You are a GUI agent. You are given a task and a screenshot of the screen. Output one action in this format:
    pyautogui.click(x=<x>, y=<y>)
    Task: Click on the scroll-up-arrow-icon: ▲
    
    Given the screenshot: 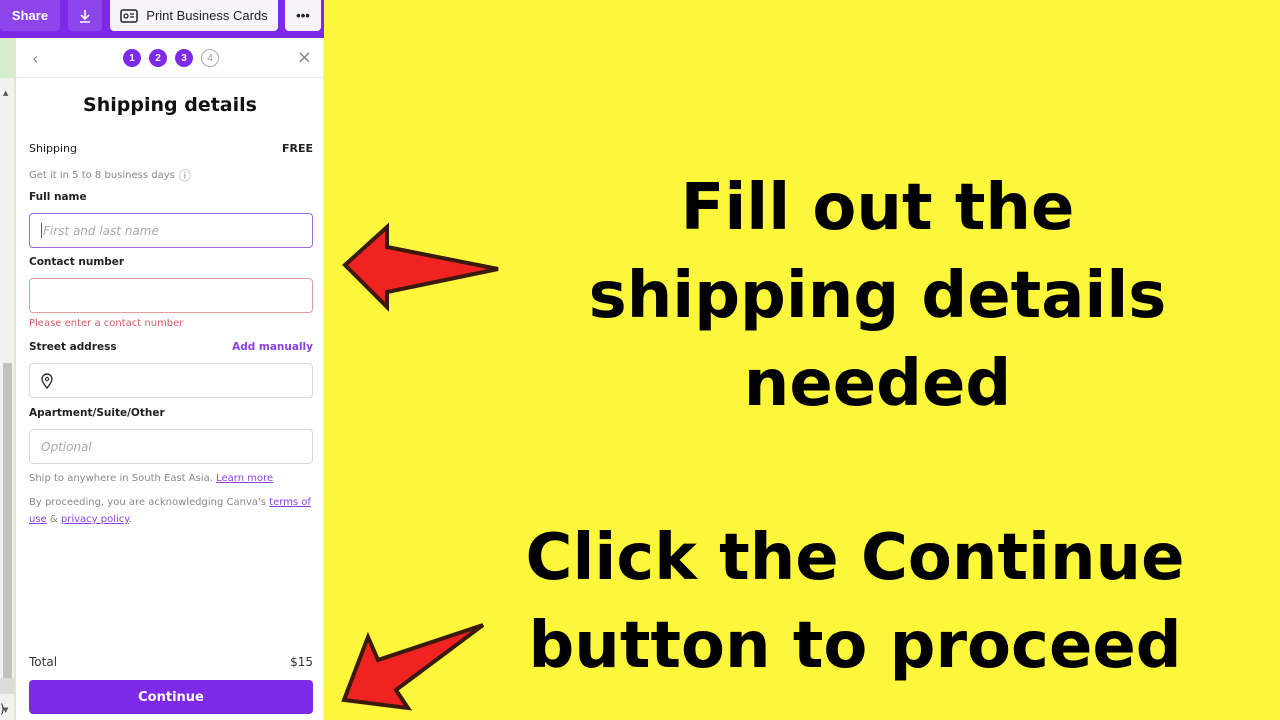 What is the action you would take?
    pyautogui.click(x=5, y=93)
    